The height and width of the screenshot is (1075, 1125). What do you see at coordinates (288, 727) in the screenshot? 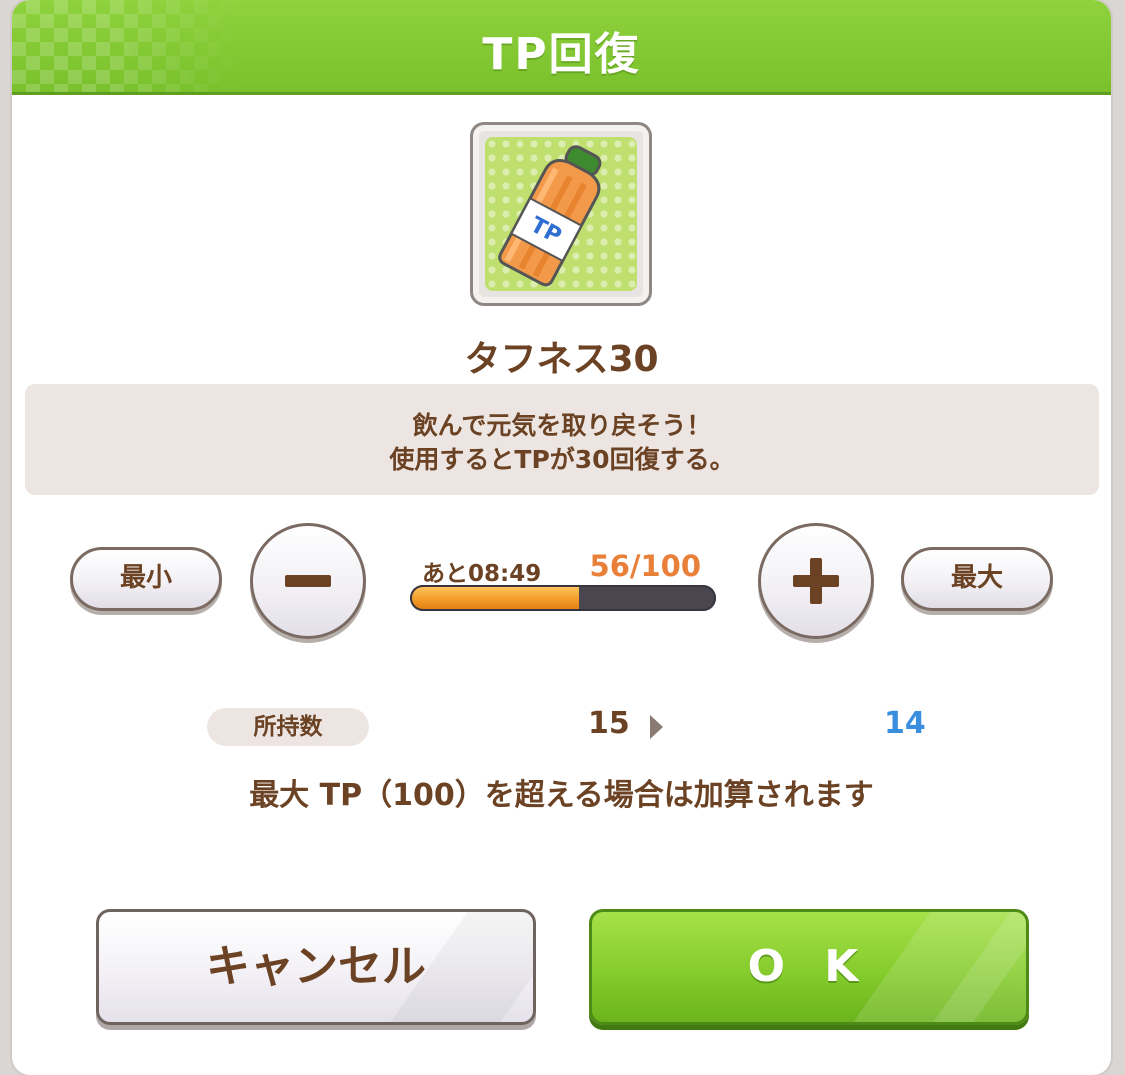
I see `owned-count-label: 所持数` at bounding box center [288, 727].